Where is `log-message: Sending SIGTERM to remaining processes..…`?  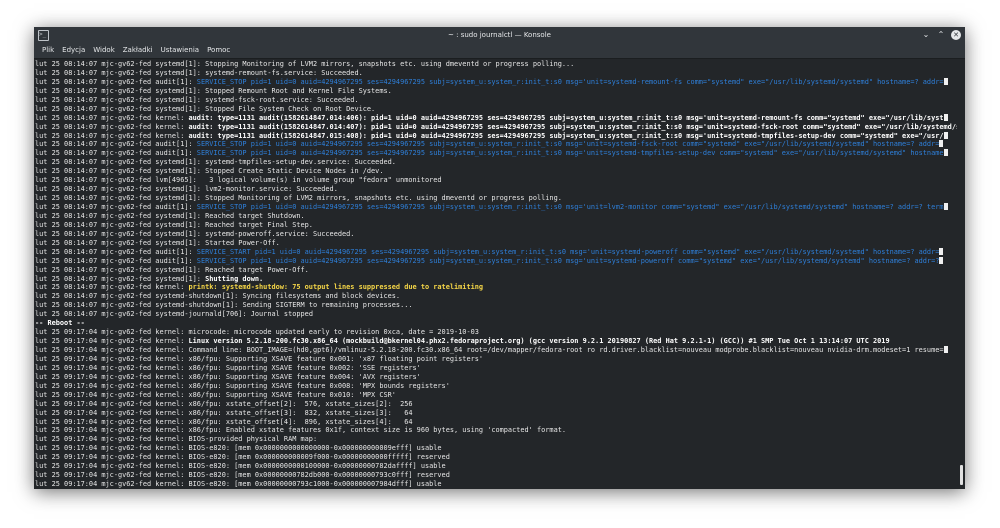
log-message: Sending SIGTERM to remaining processes..… is located at coordinates (327, 305).